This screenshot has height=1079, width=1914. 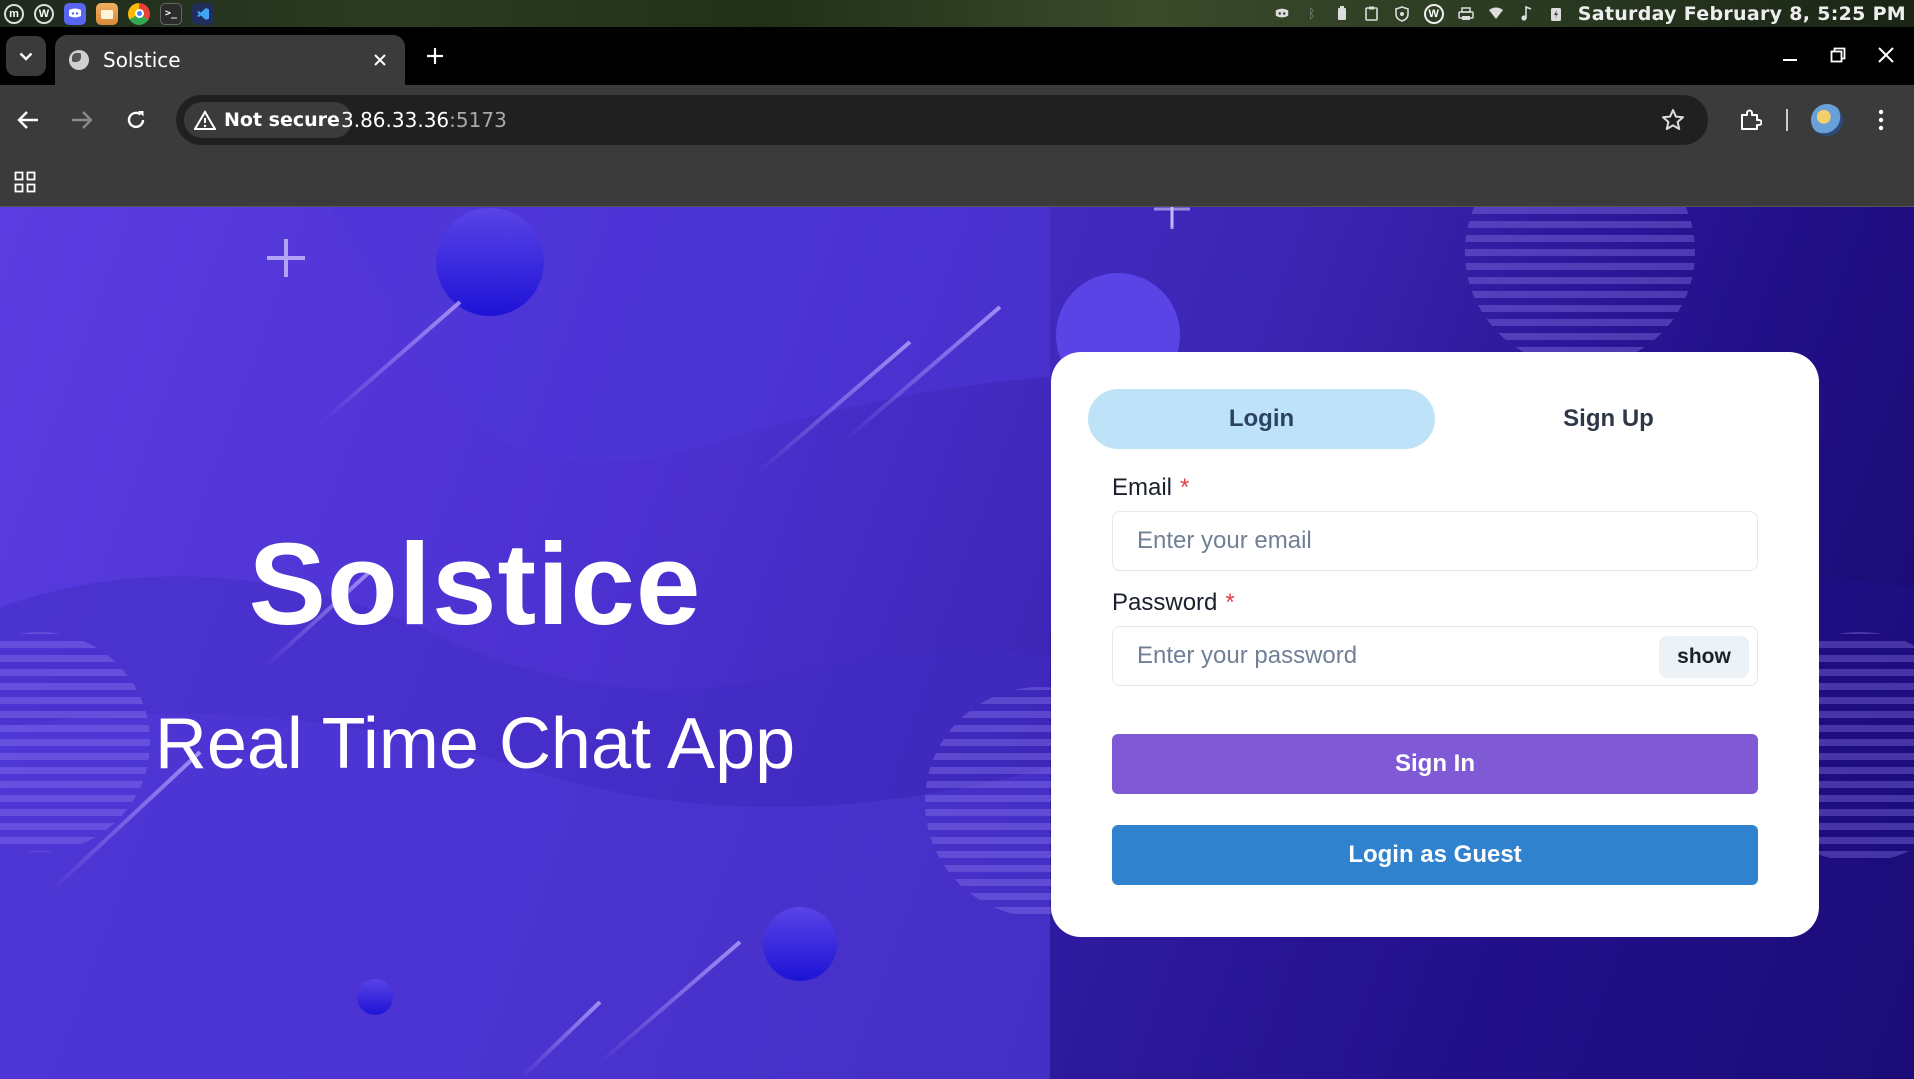 I want to click on extensions-button, so click(x=1750, y=120).